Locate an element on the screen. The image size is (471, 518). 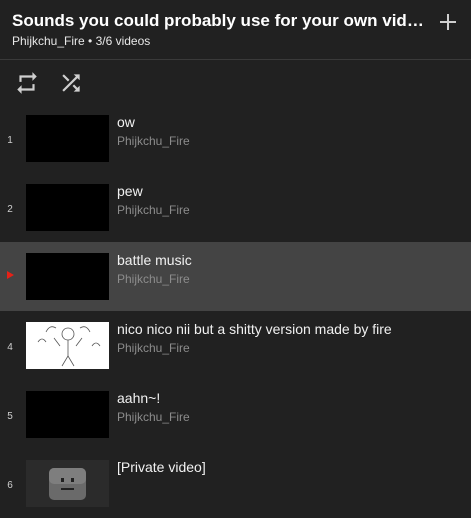
playlist-item-private: 6 [Private video] is located at coordinates (235, 483).